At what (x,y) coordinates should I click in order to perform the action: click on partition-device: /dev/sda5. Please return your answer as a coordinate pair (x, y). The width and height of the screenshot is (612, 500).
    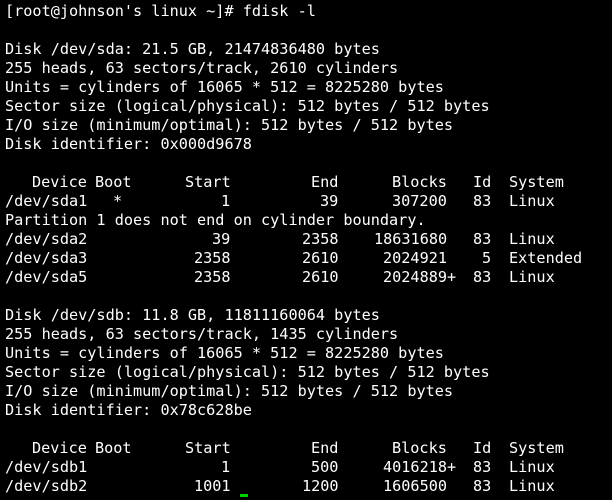
    Looking at the image, I should click on (46, 277).